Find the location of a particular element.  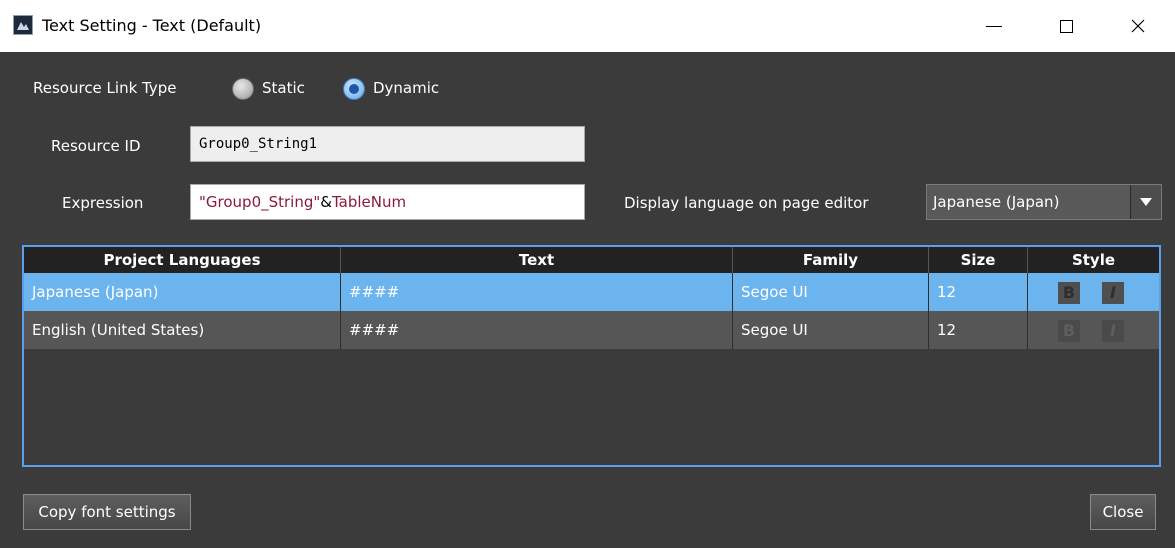

chevron-down-icon is located at coordinates (1146, 202).